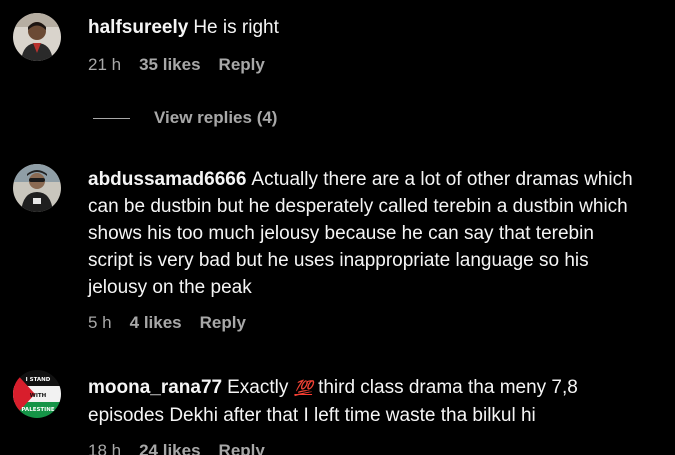  Describe the element at coordinates (38, 380) in the screenshot. I see `svg-text: I STAND` at that location.